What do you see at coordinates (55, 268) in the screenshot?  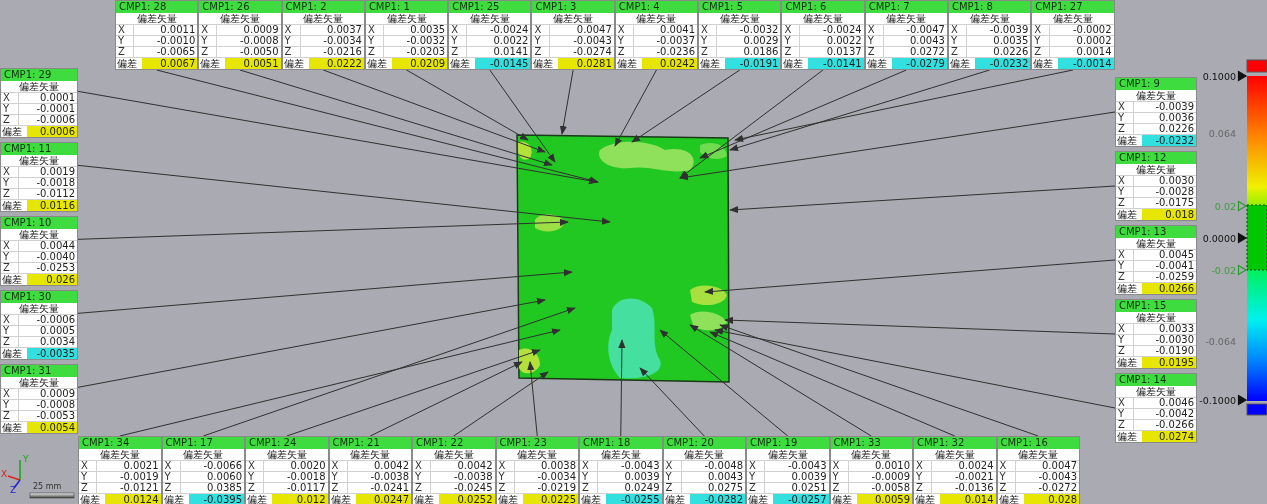 I see `vector-value: -0.0253` at bounding box center [55, 268].